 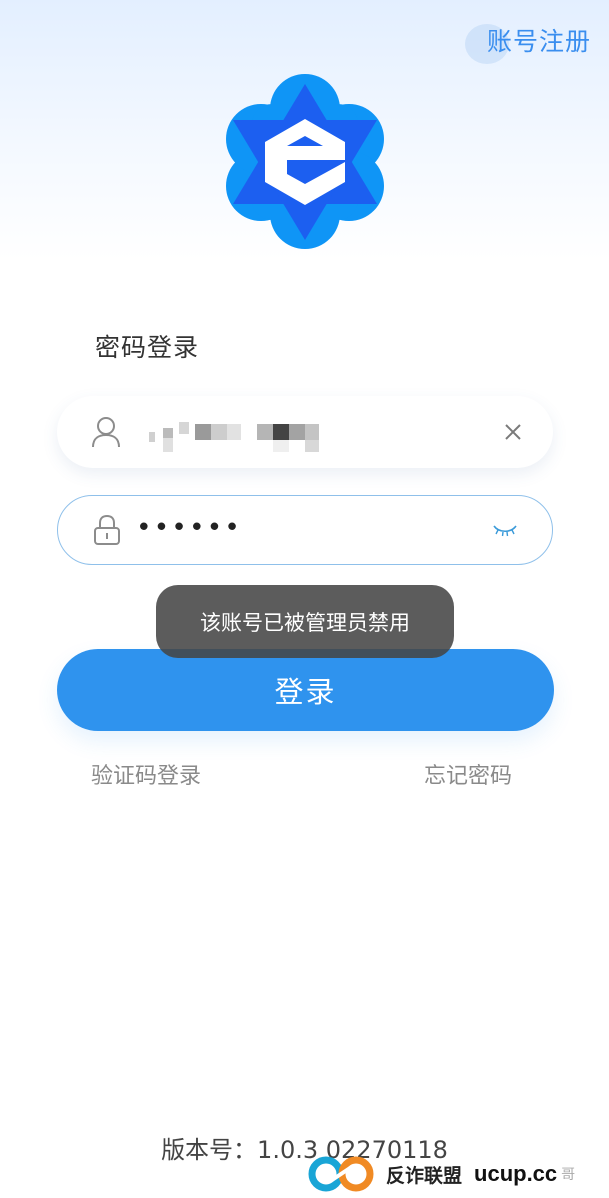 What do you see at coordinates (505, 530) in the screenshot?
I see `eye-closed-icon` at bounding box center [505, 530].